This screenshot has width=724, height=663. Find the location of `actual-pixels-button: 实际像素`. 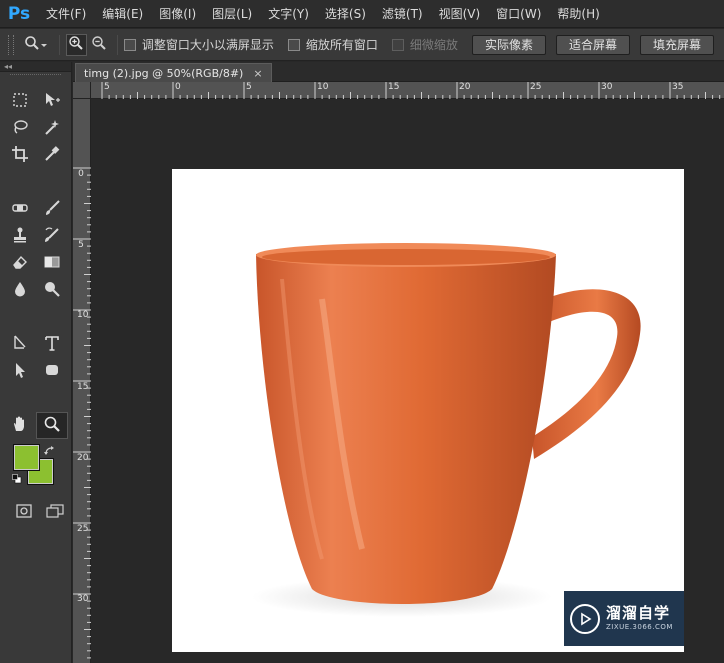

actual-pixels-button: 实际像素 is located at coordinates (508, 44).